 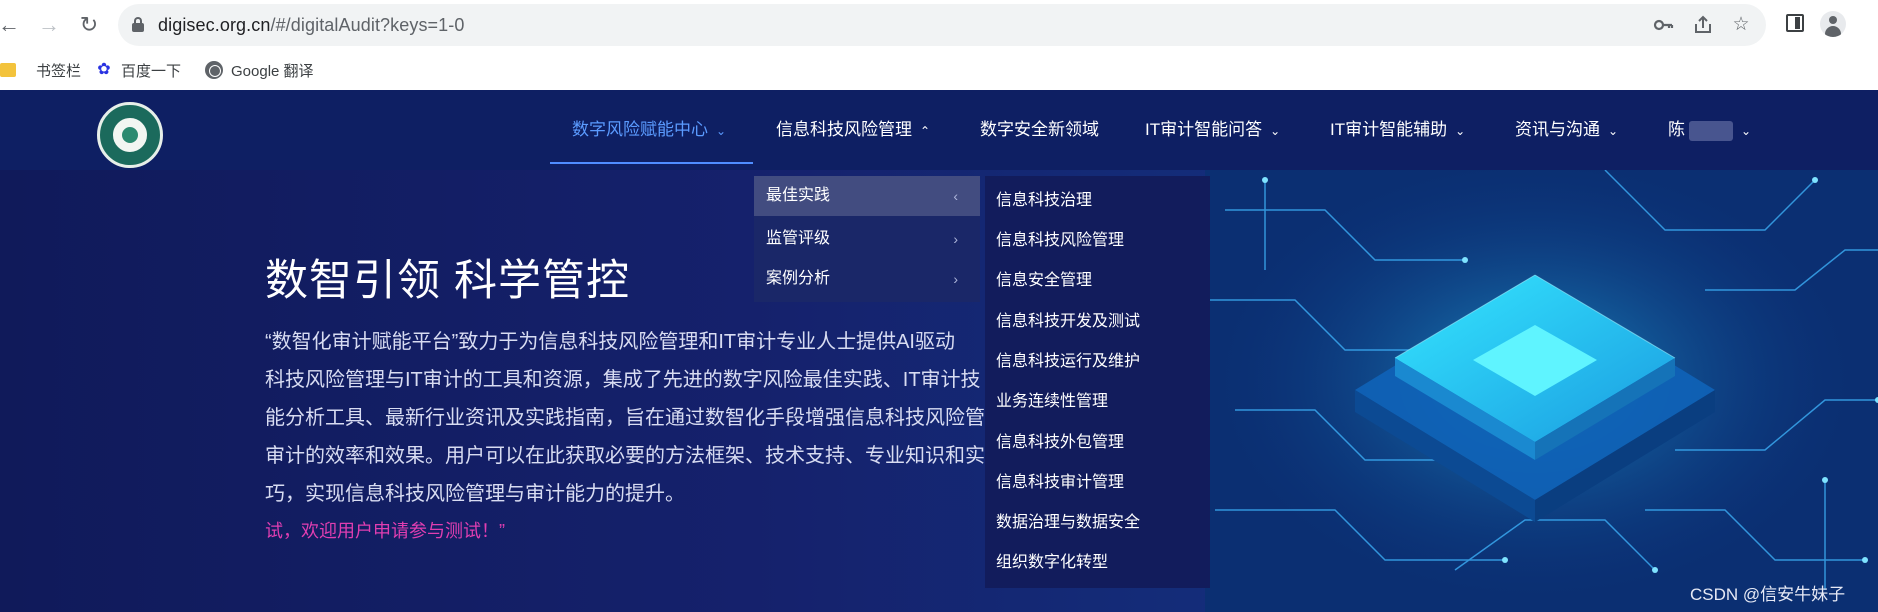 I want to click on nav-label: 资讯与沟通, so click(x=1557, y=129).